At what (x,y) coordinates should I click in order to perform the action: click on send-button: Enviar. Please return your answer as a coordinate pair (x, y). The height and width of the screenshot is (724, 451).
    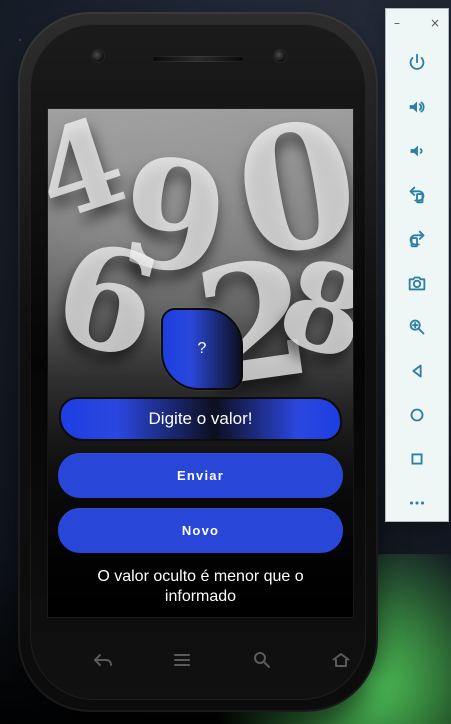
    Looking at the image, I should click on (200, 475).